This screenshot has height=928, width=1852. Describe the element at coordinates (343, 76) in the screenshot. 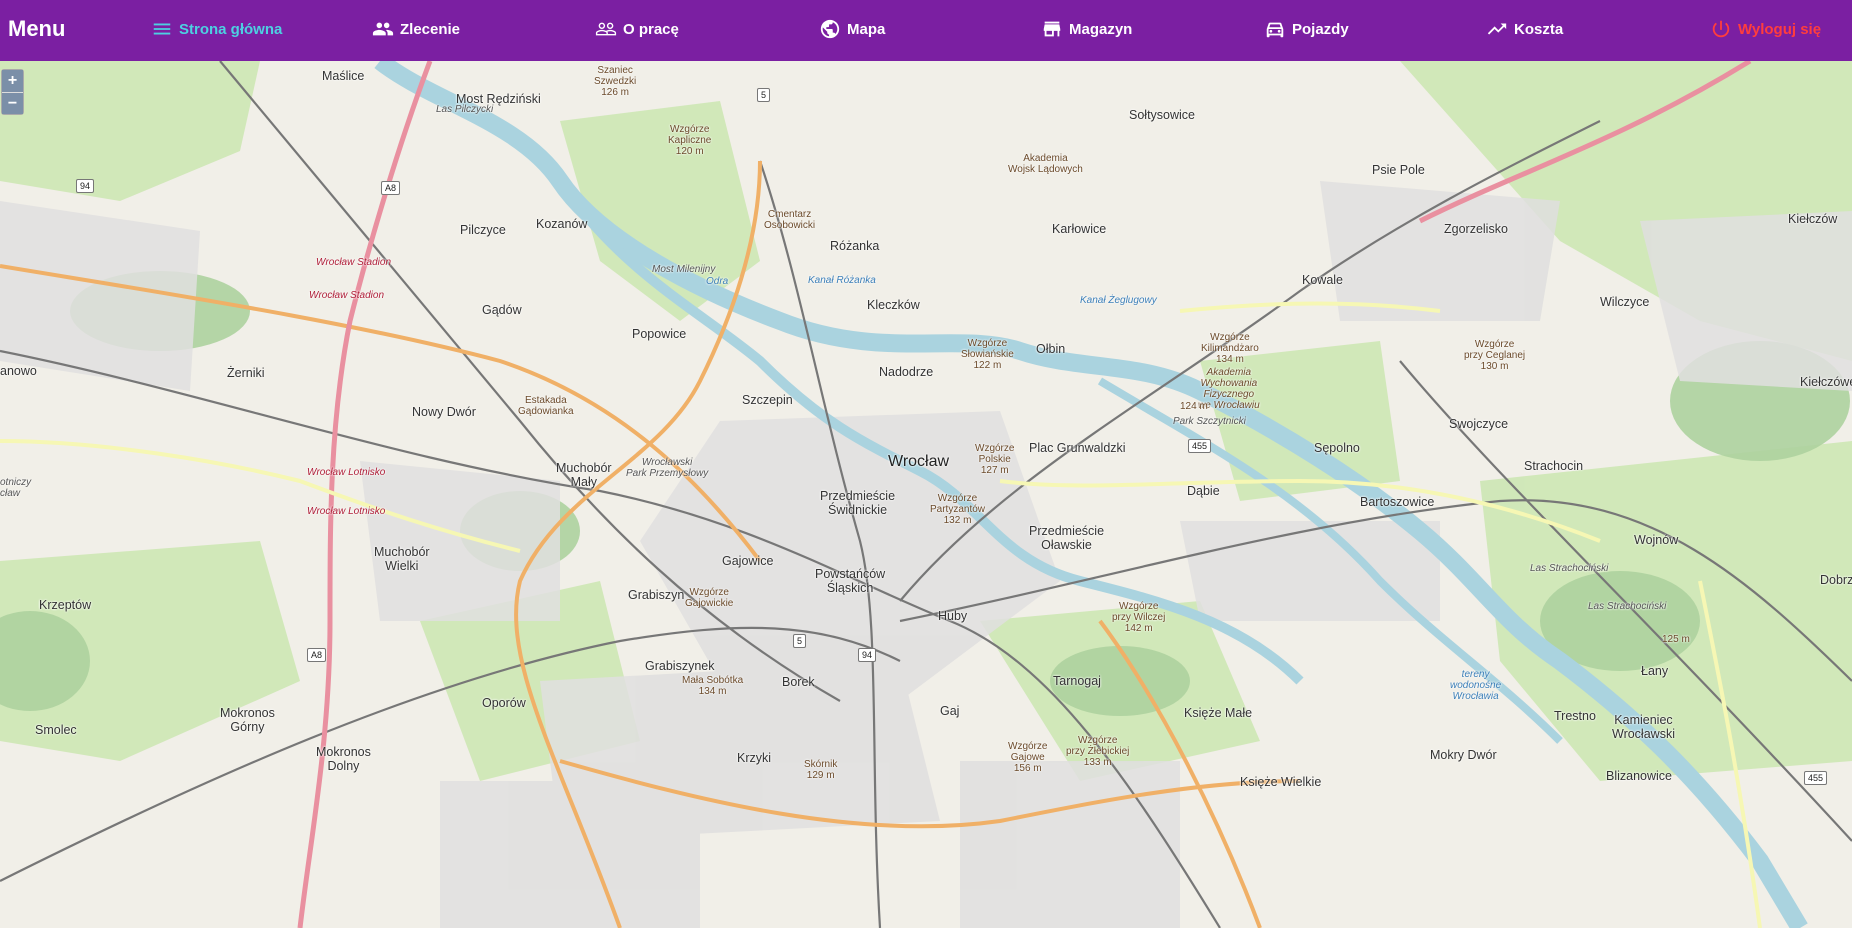

I see `map-label: Maślice` at that location.